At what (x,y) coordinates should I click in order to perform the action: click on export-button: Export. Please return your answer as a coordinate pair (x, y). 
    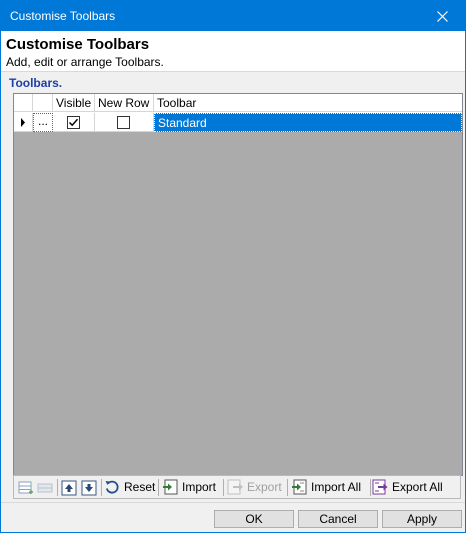
    Looking at the image, I should click on (254, 487).